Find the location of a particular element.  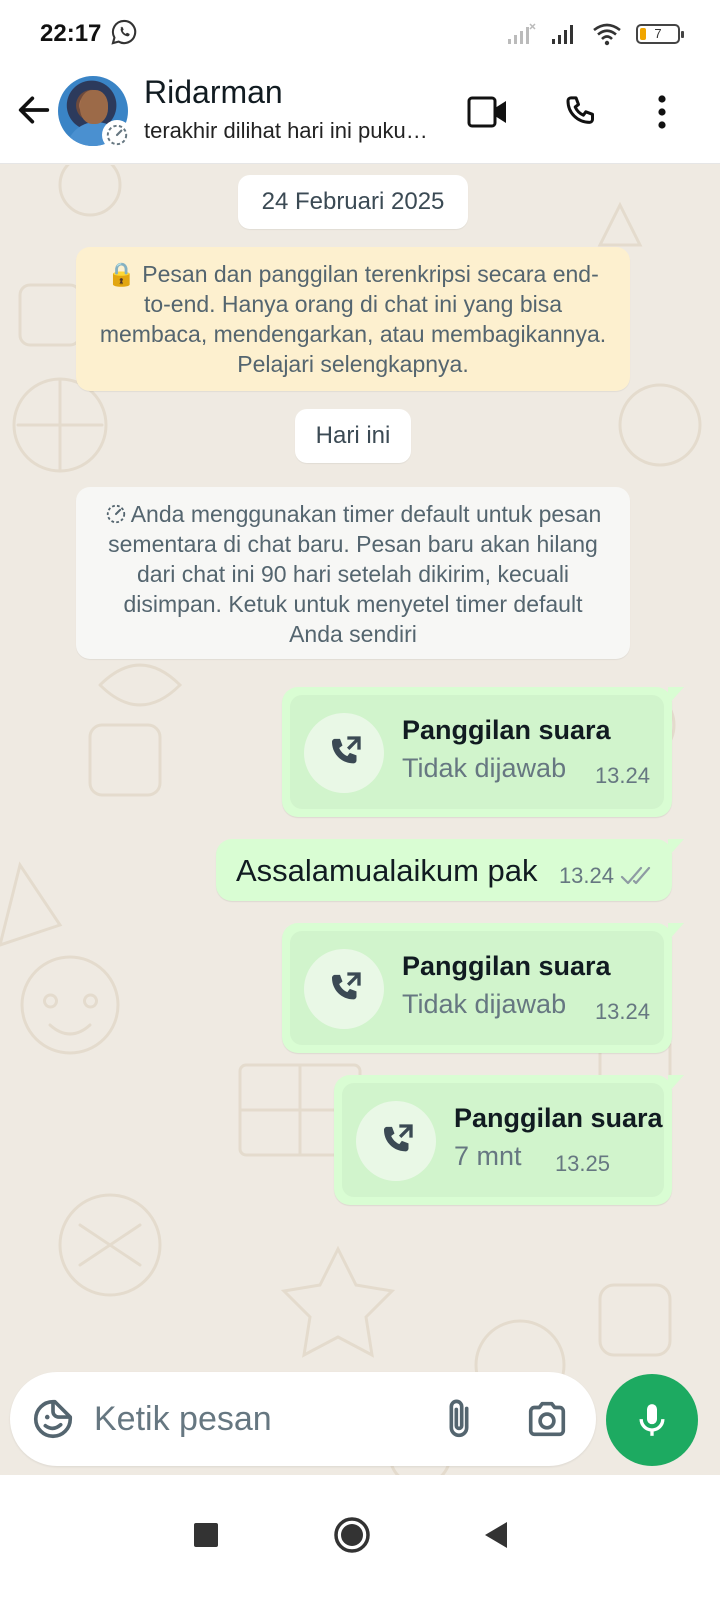

more-options-button is located at coordinates (662, 112).